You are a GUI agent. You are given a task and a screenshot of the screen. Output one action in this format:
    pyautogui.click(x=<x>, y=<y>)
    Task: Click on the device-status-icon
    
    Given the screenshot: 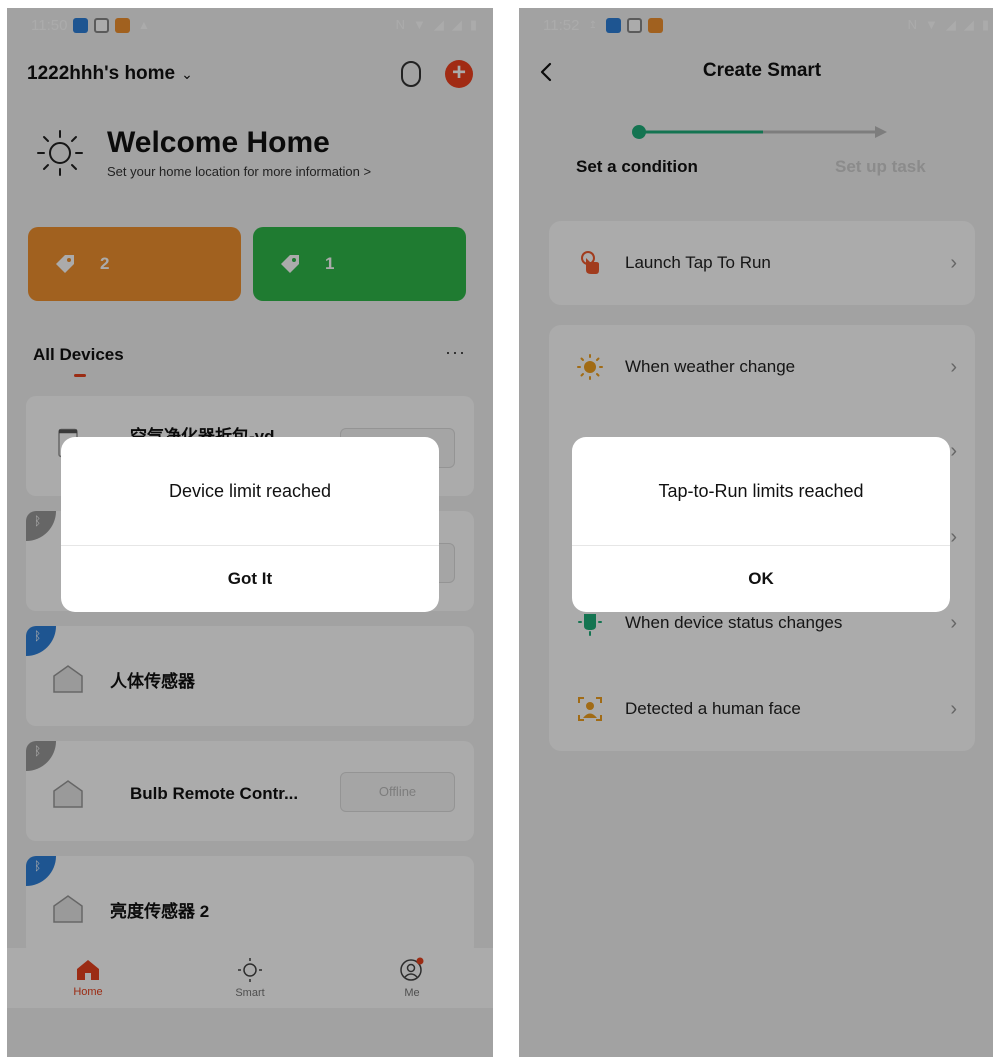 What is the action you would take?
    pyautogui.click(x=590, y=625)
    